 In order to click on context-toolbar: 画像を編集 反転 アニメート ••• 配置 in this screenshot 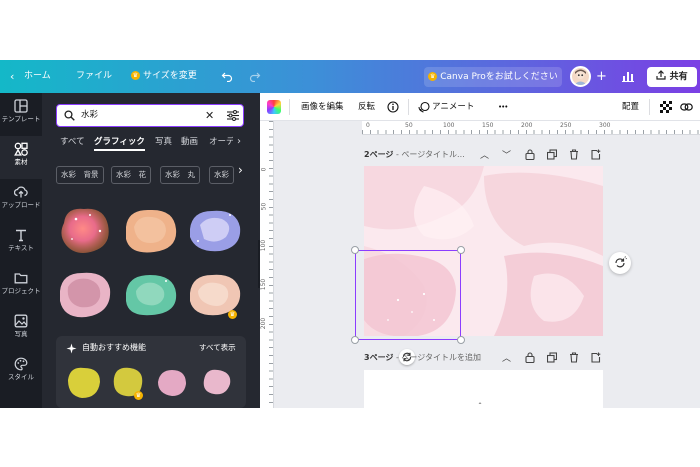, I will do `click(480, 107)`.